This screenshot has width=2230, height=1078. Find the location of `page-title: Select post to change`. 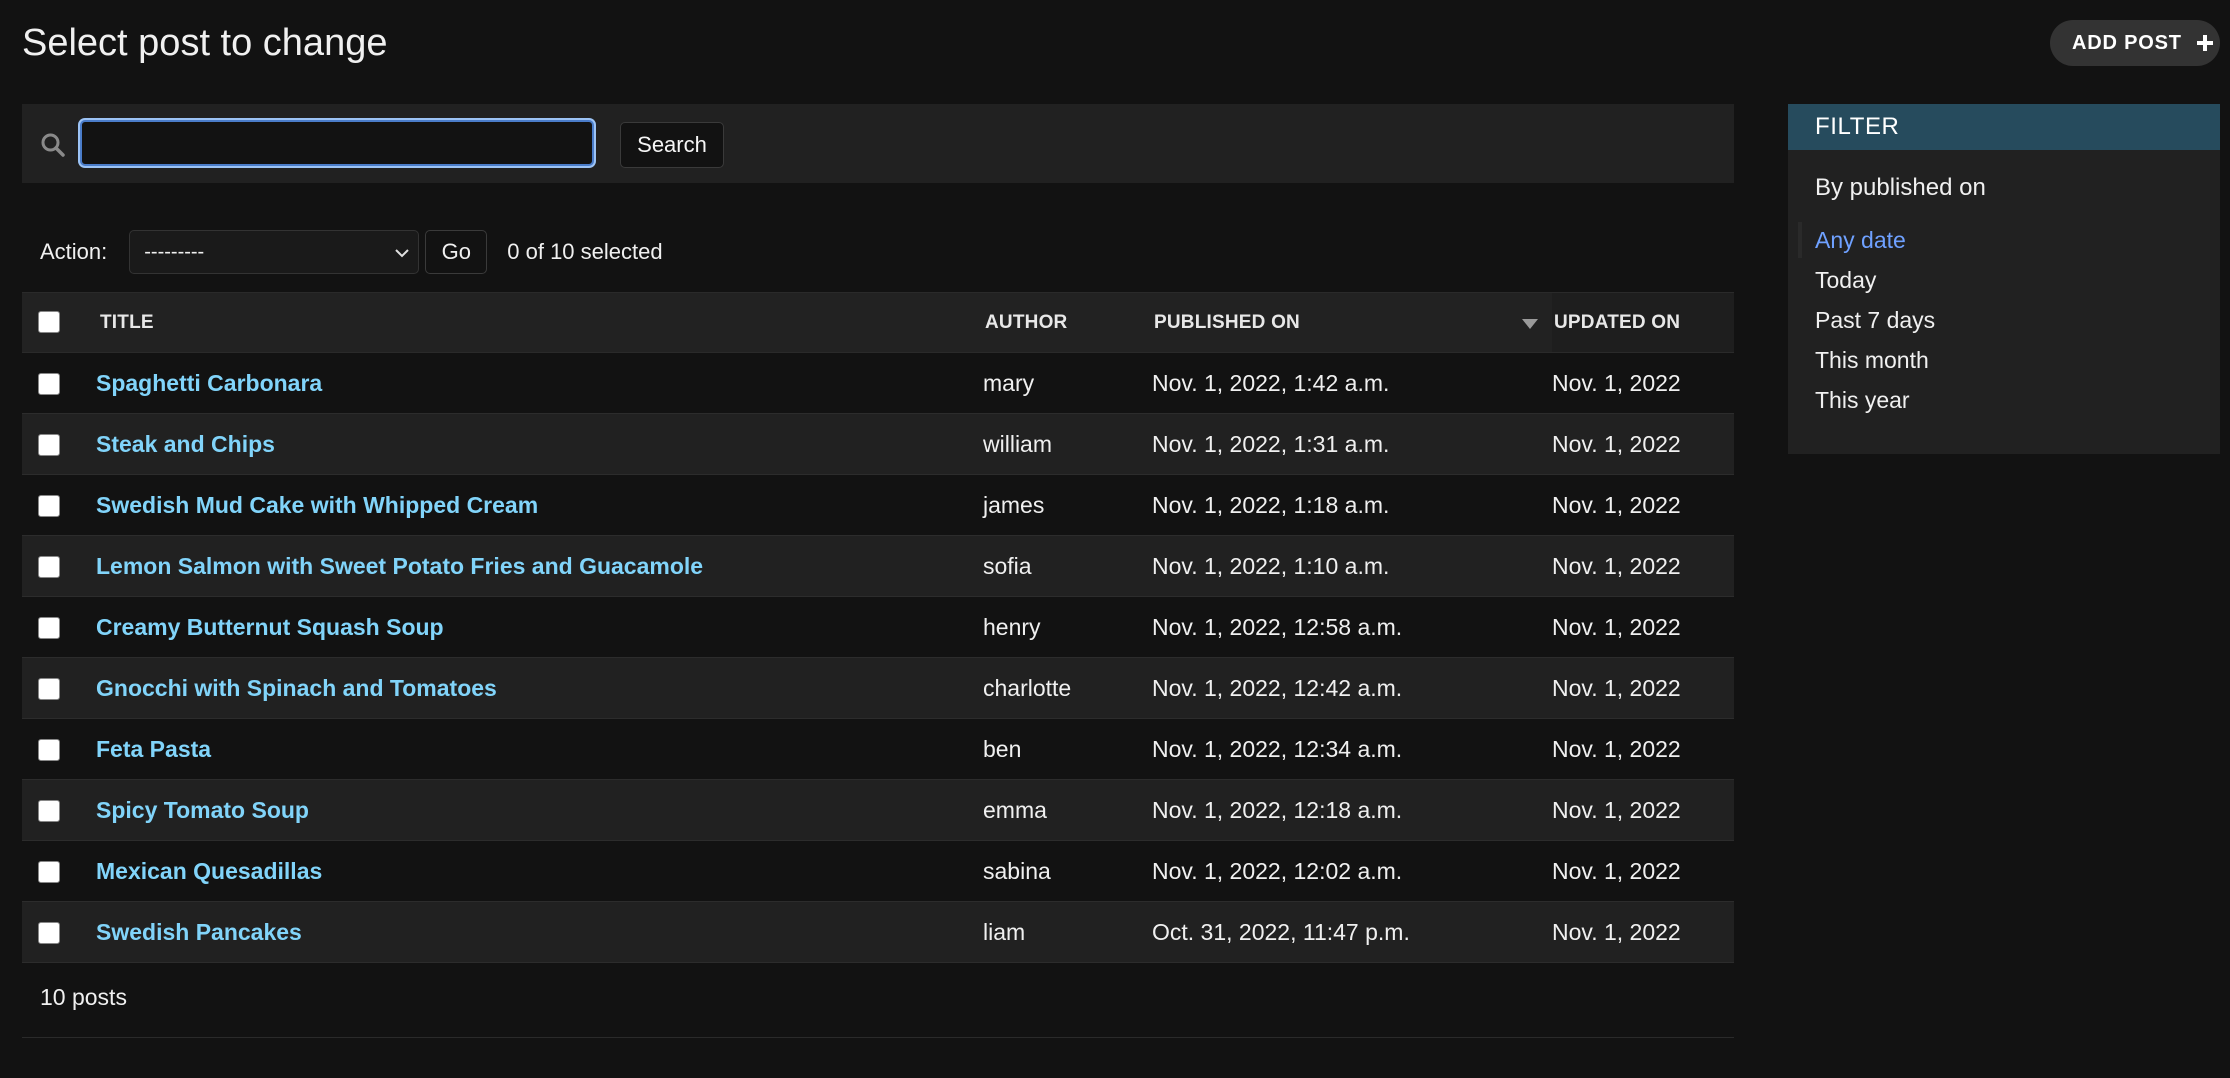

page-title: Select post to change is located at coordinates (205, 43).